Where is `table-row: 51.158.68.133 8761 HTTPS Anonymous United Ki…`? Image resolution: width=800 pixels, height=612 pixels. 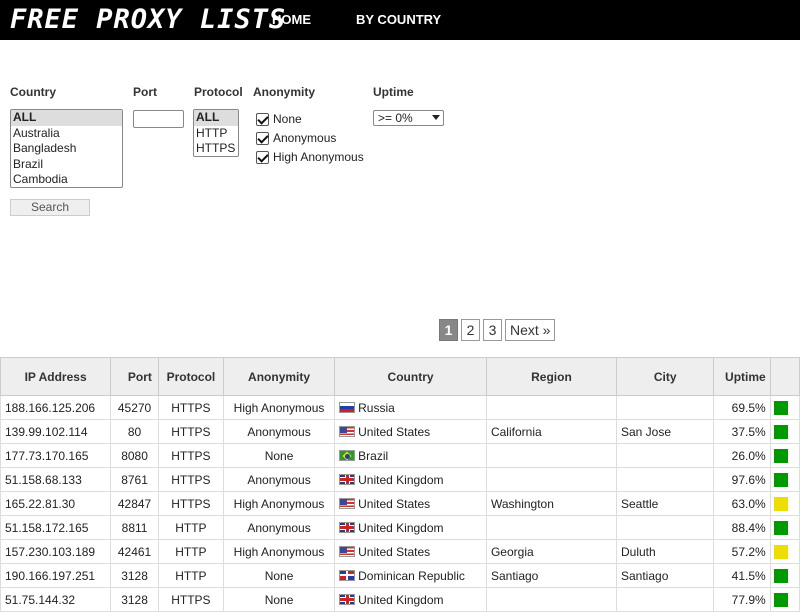 table-row: 51.158.68.133 8761 HTTPS Anonymous United Ki… is located at coordinates (400, 479).